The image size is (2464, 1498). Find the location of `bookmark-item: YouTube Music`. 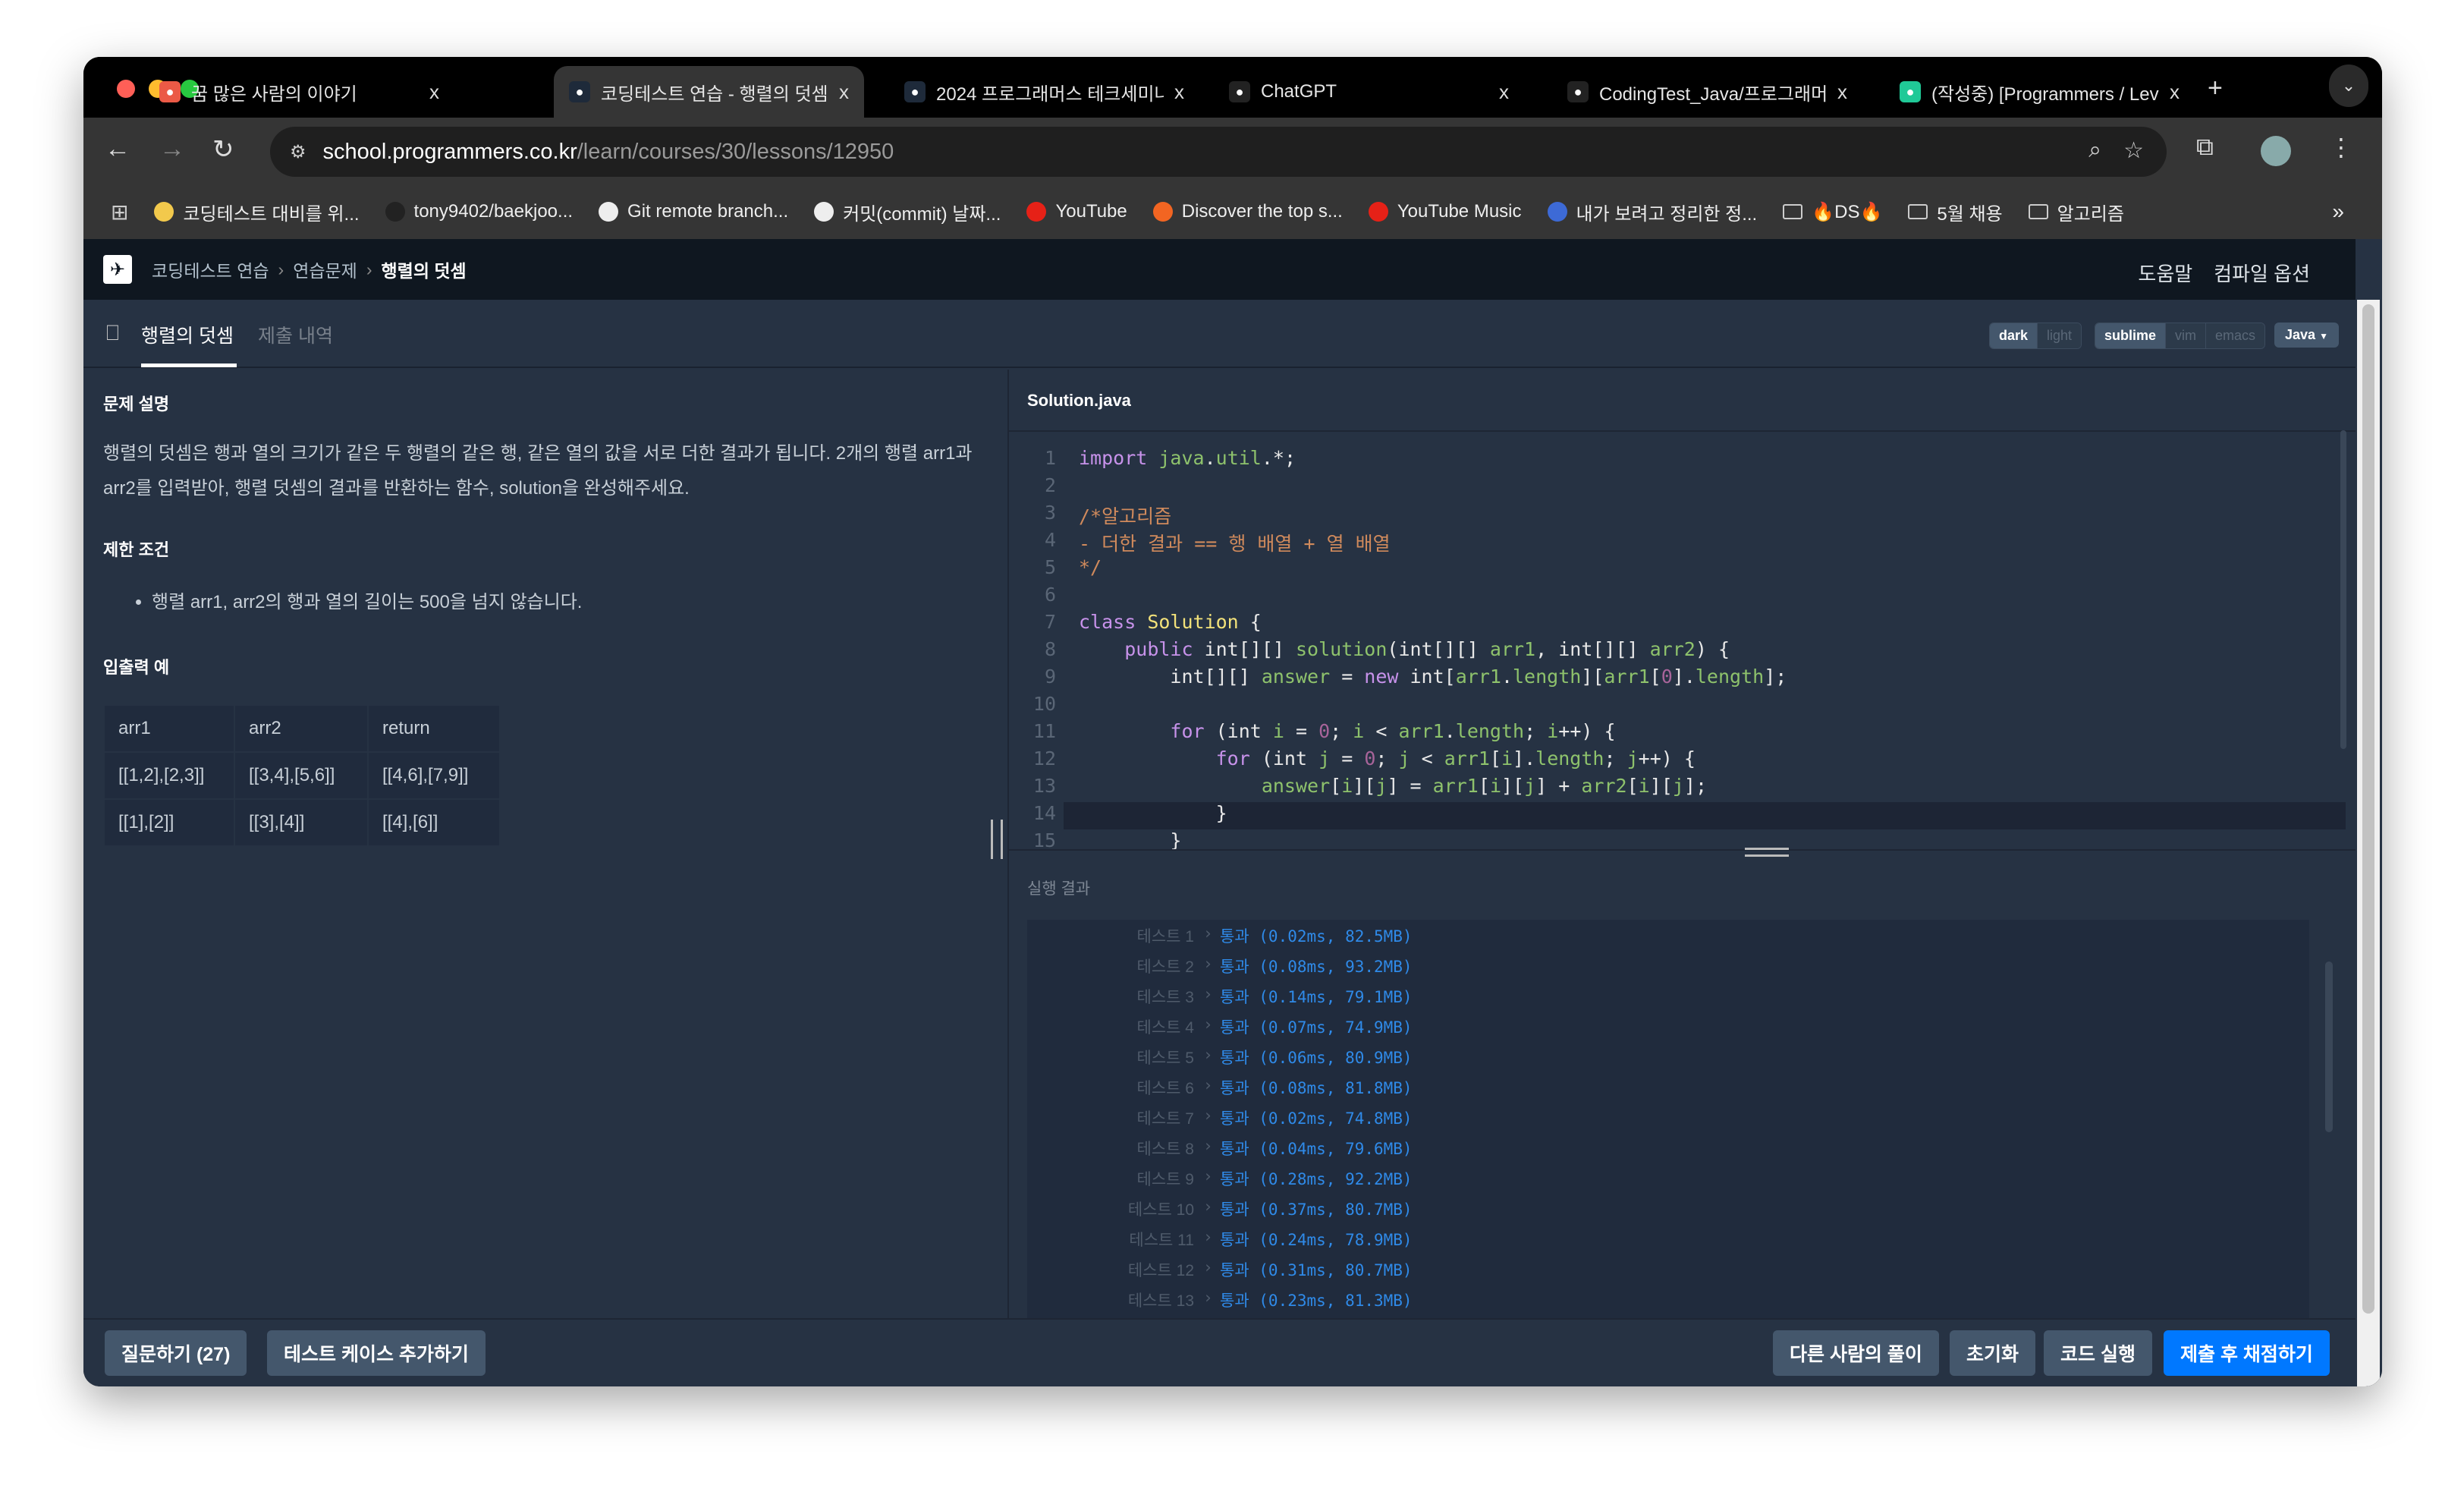

bookmark-item: YouTube Music is located at coordinates (1445, 212).